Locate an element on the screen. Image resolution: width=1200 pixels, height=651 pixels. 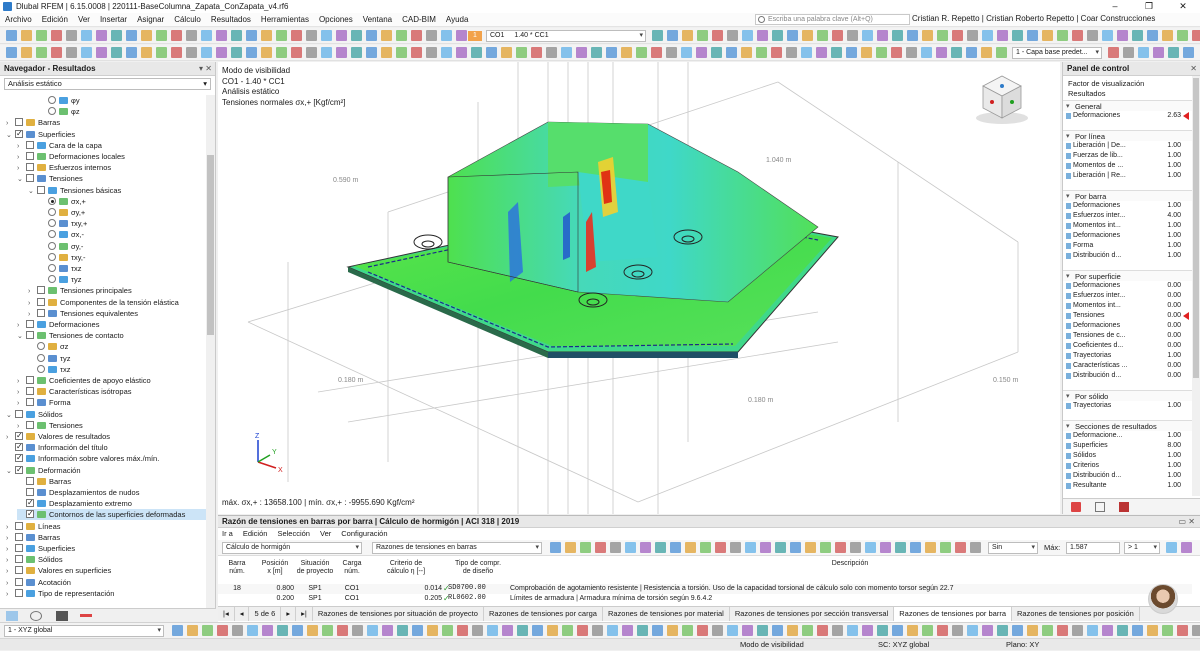
tree-item: τxz is located at coordinates (117, 369).